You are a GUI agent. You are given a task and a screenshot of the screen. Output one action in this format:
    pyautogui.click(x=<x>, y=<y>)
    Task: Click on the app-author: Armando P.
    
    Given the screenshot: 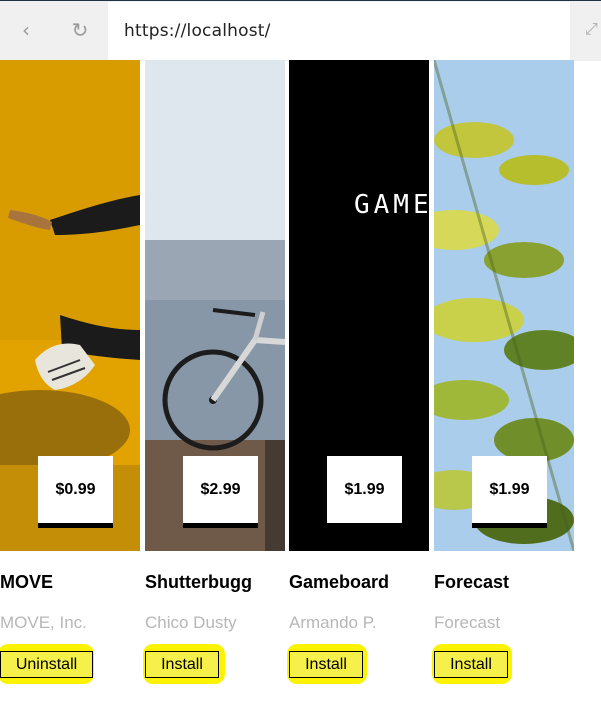 What is the action you would take?
    pyautogui.click(x=333, y=622)
    